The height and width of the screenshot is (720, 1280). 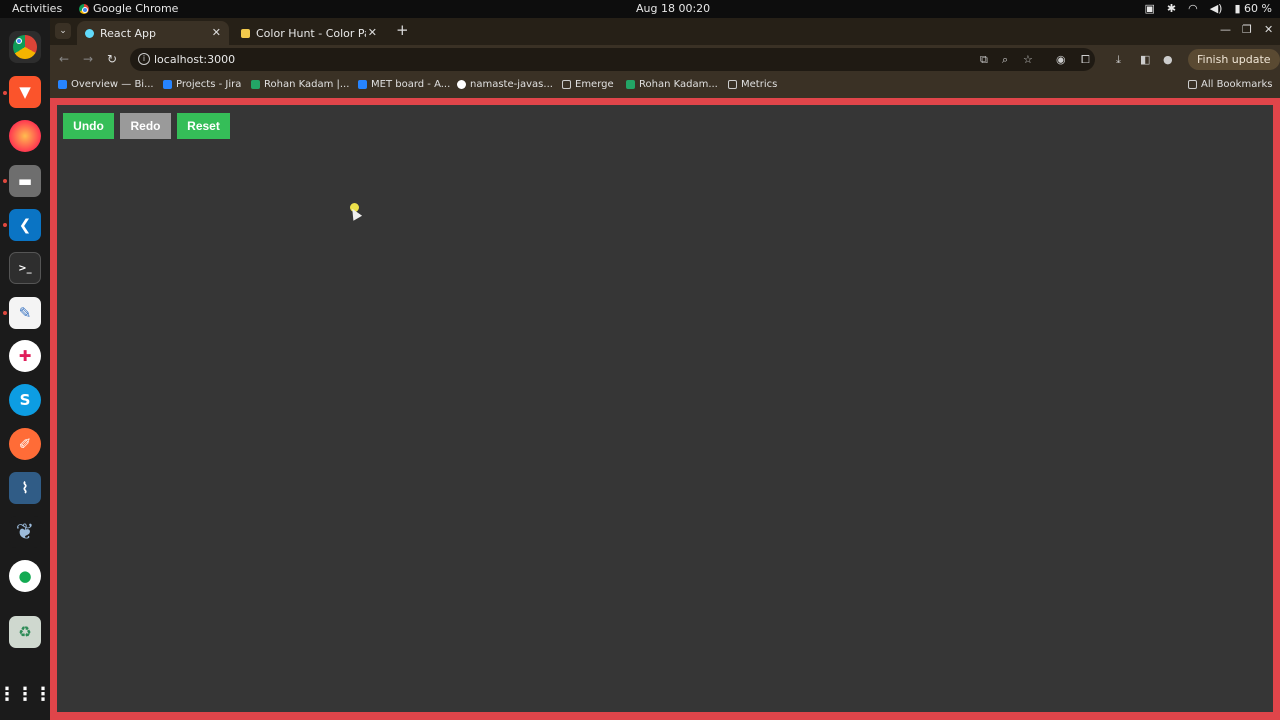 I want to click on site-info-icon: i, so click(x=144, y=59).